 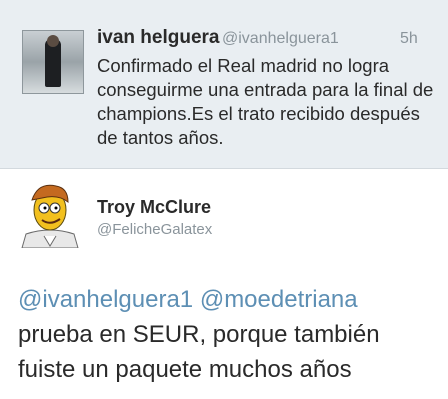 What do you see at coordinates (158, 38) in the screenshot?
I see `user-name: ivan helguera` at bounding box center [158, 38].